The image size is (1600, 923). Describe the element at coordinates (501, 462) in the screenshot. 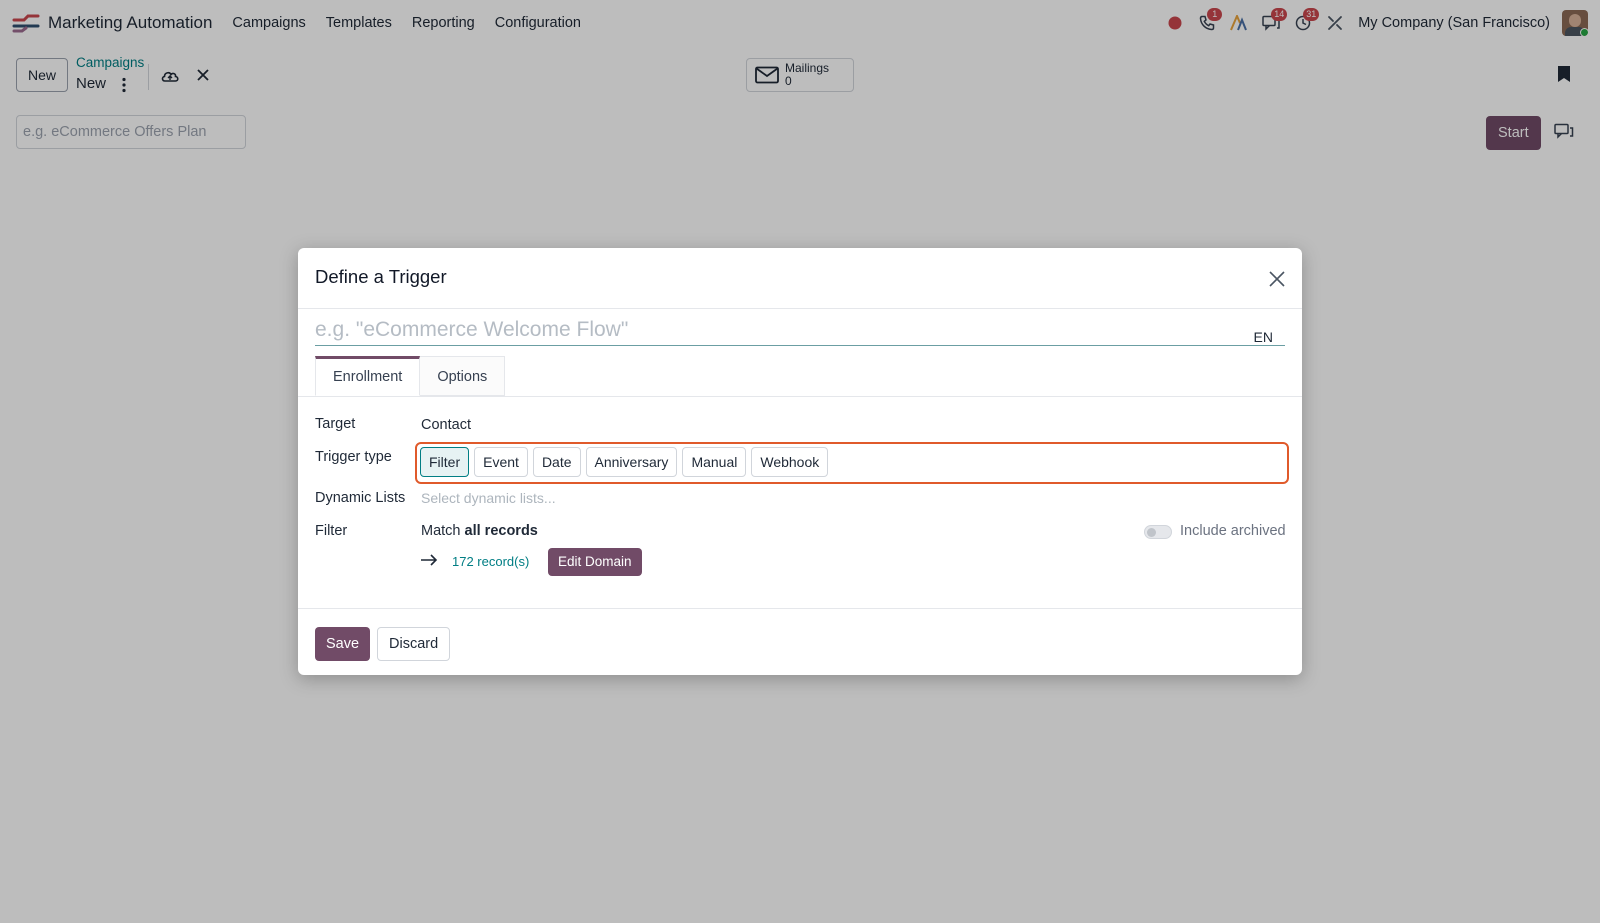

I see `trigger-type-event: Event` at that location.